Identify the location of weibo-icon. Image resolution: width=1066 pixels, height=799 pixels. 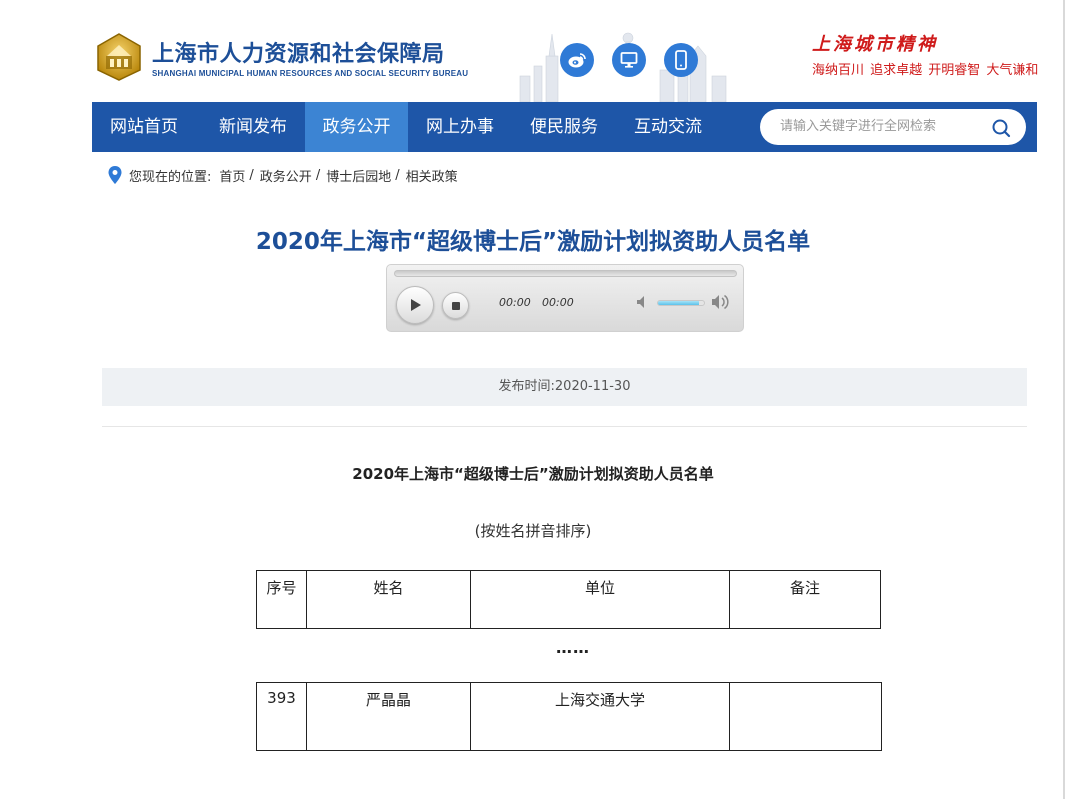
(577, 60).